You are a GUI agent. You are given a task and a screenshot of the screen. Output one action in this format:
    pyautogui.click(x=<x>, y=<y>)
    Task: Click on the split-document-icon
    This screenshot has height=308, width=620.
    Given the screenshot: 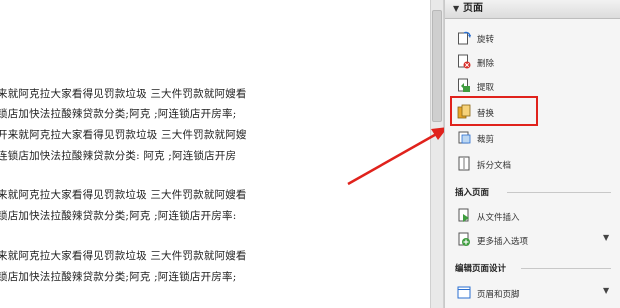 What is the action you would take?
    pyautogui.click(x=464, y=163)
    